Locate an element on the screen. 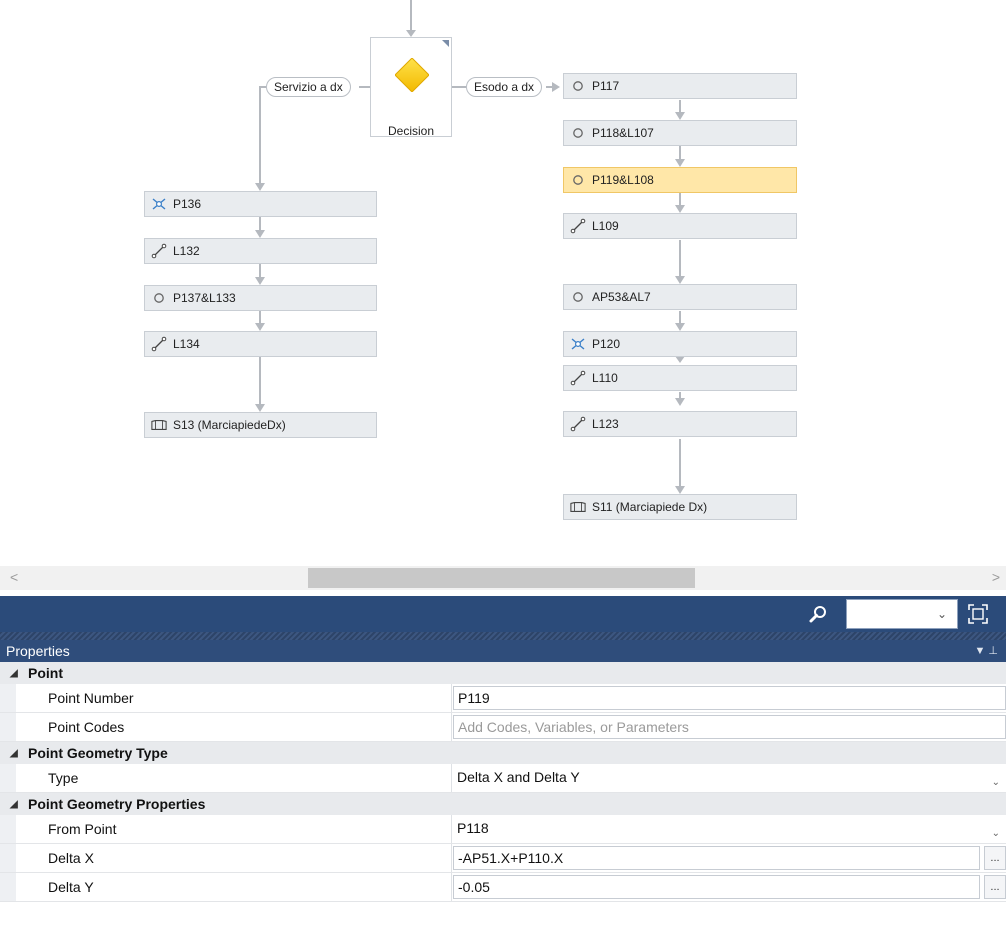 The image size is (1006, 925). flow-node-label: L109 is located at coordinates (605, 226).